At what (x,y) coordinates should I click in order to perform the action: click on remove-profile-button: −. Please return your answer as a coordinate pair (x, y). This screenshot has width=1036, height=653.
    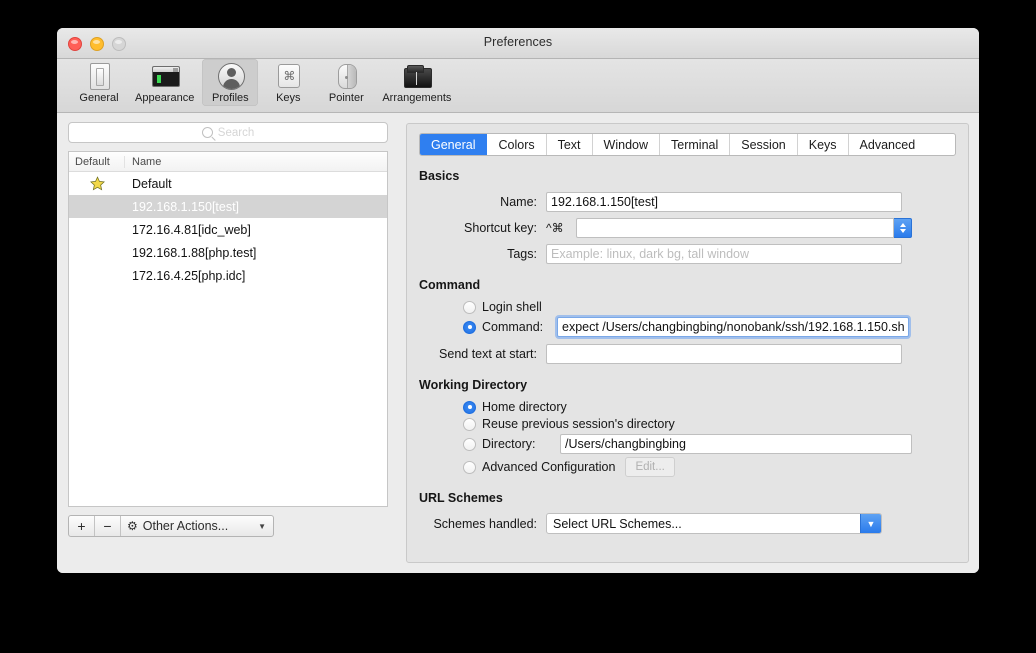
    Looking at the image, I should click on (108, 526).